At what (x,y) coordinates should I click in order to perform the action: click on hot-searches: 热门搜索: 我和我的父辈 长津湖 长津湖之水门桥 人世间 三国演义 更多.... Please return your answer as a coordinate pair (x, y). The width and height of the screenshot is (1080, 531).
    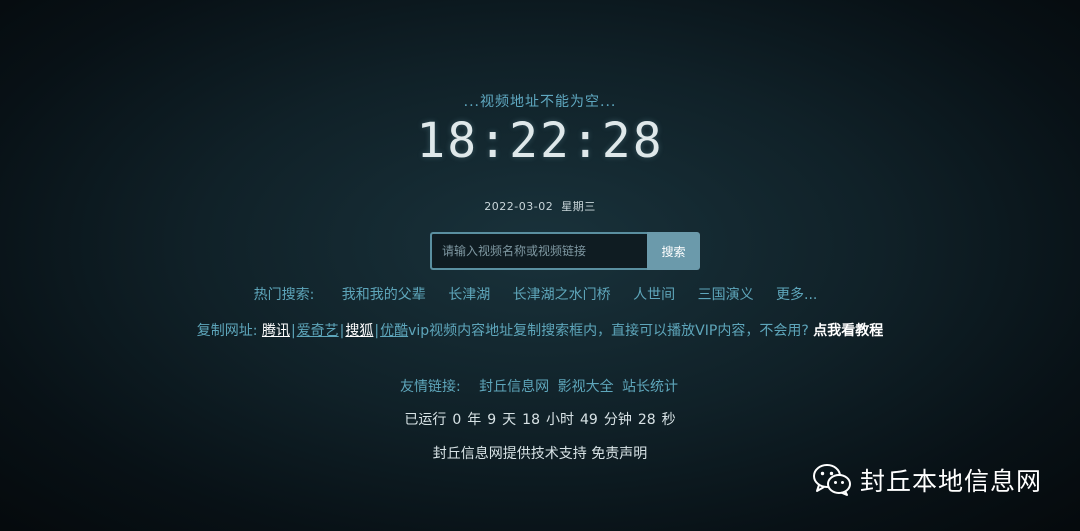
    Looking at the image, I should click on (540, 294).